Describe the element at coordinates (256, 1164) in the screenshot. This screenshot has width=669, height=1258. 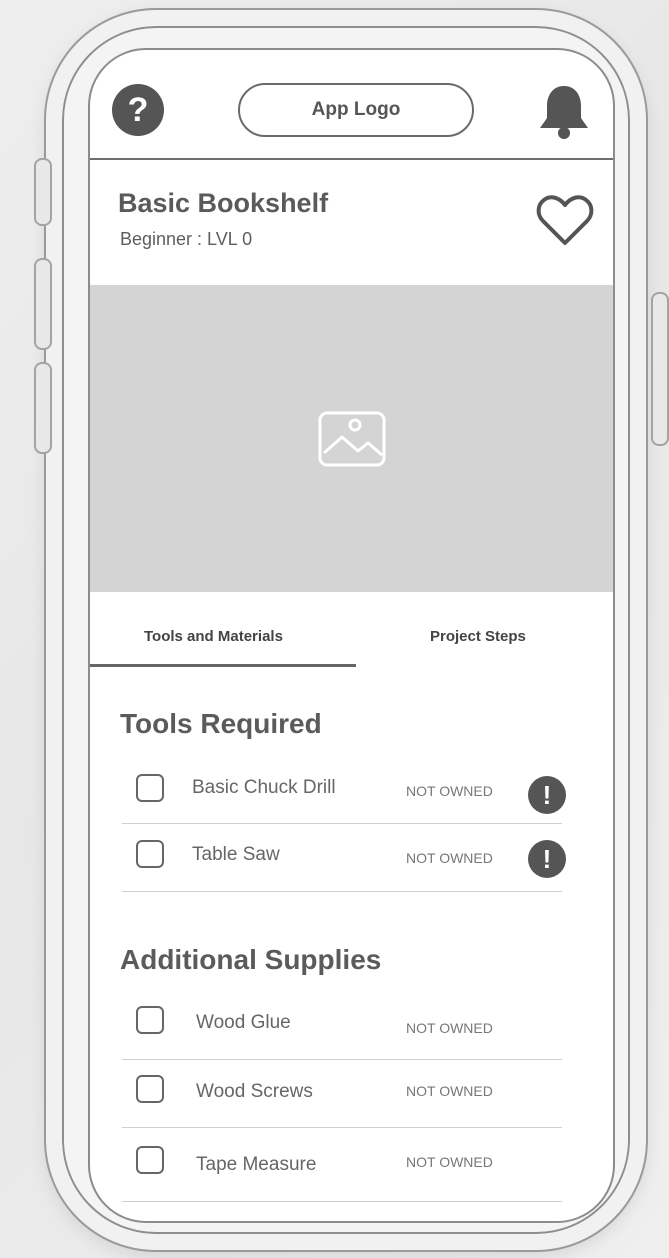
I see `item-name: Tape Measure` at that location.